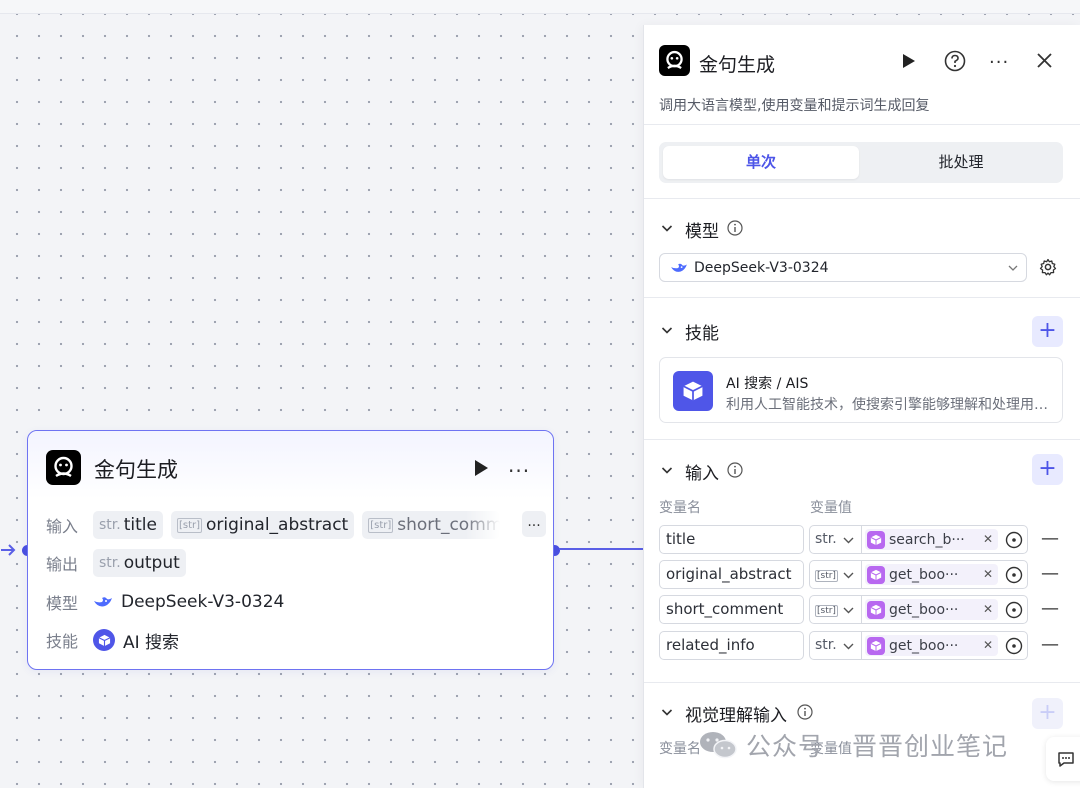 The image size is (1080, 788). I want to click on visual-input-section-title: 视觉理解输入, so click(736, 716).